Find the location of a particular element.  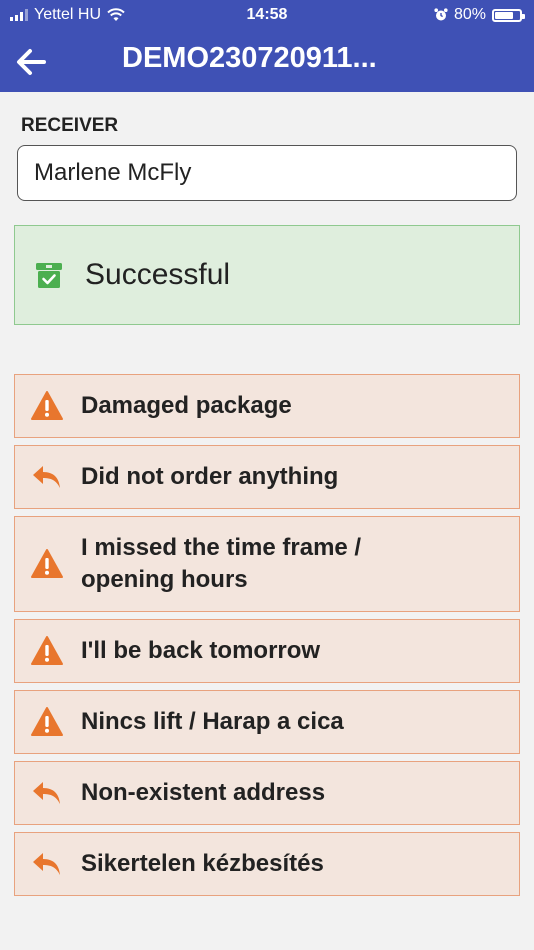

alarm-icon is located at coordinates (441, 14).